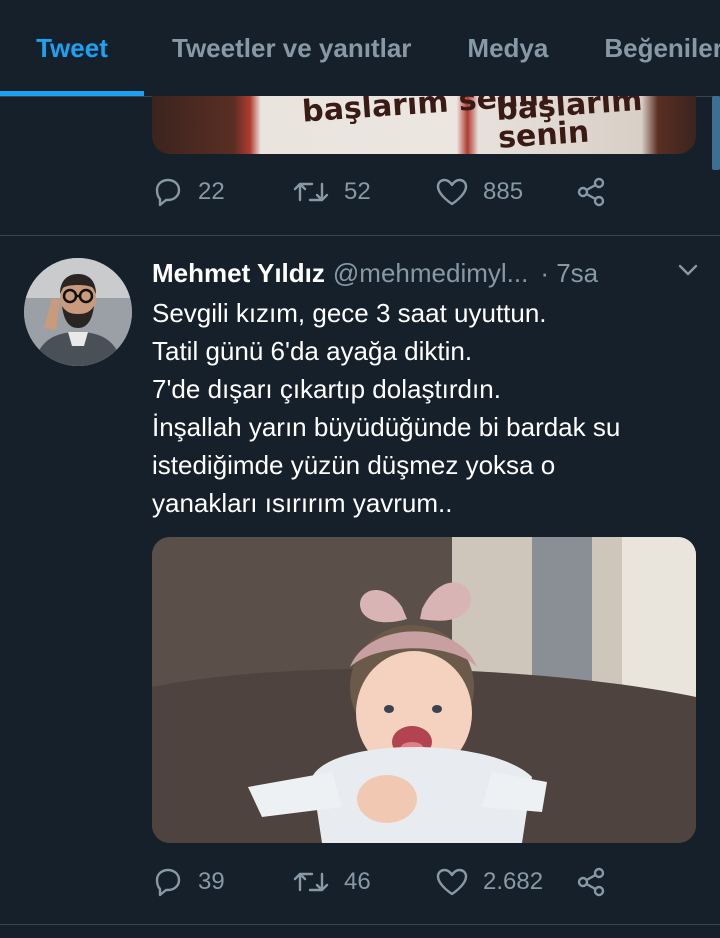  I want to click on reply-button: 22, so click(222, 192).